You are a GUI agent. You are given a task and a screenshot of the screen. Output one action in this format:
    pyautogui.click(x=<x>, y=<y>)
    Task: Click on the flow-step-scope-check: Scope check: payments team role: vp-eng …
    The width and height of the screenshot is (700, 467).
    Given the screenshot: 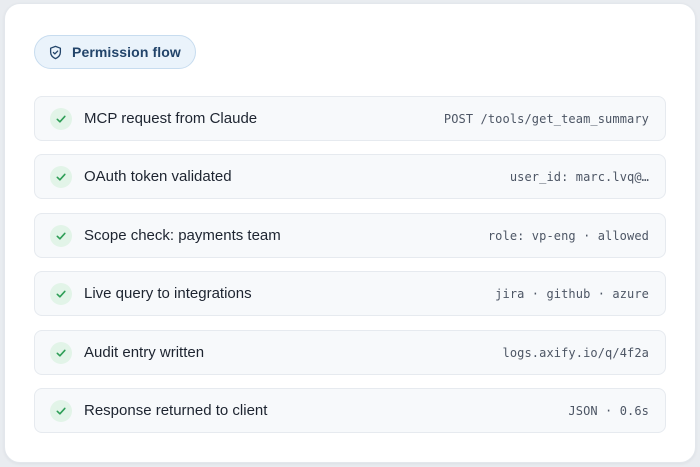 What is the action you would take?
    pyautogui.click(x=350, y=235)
    